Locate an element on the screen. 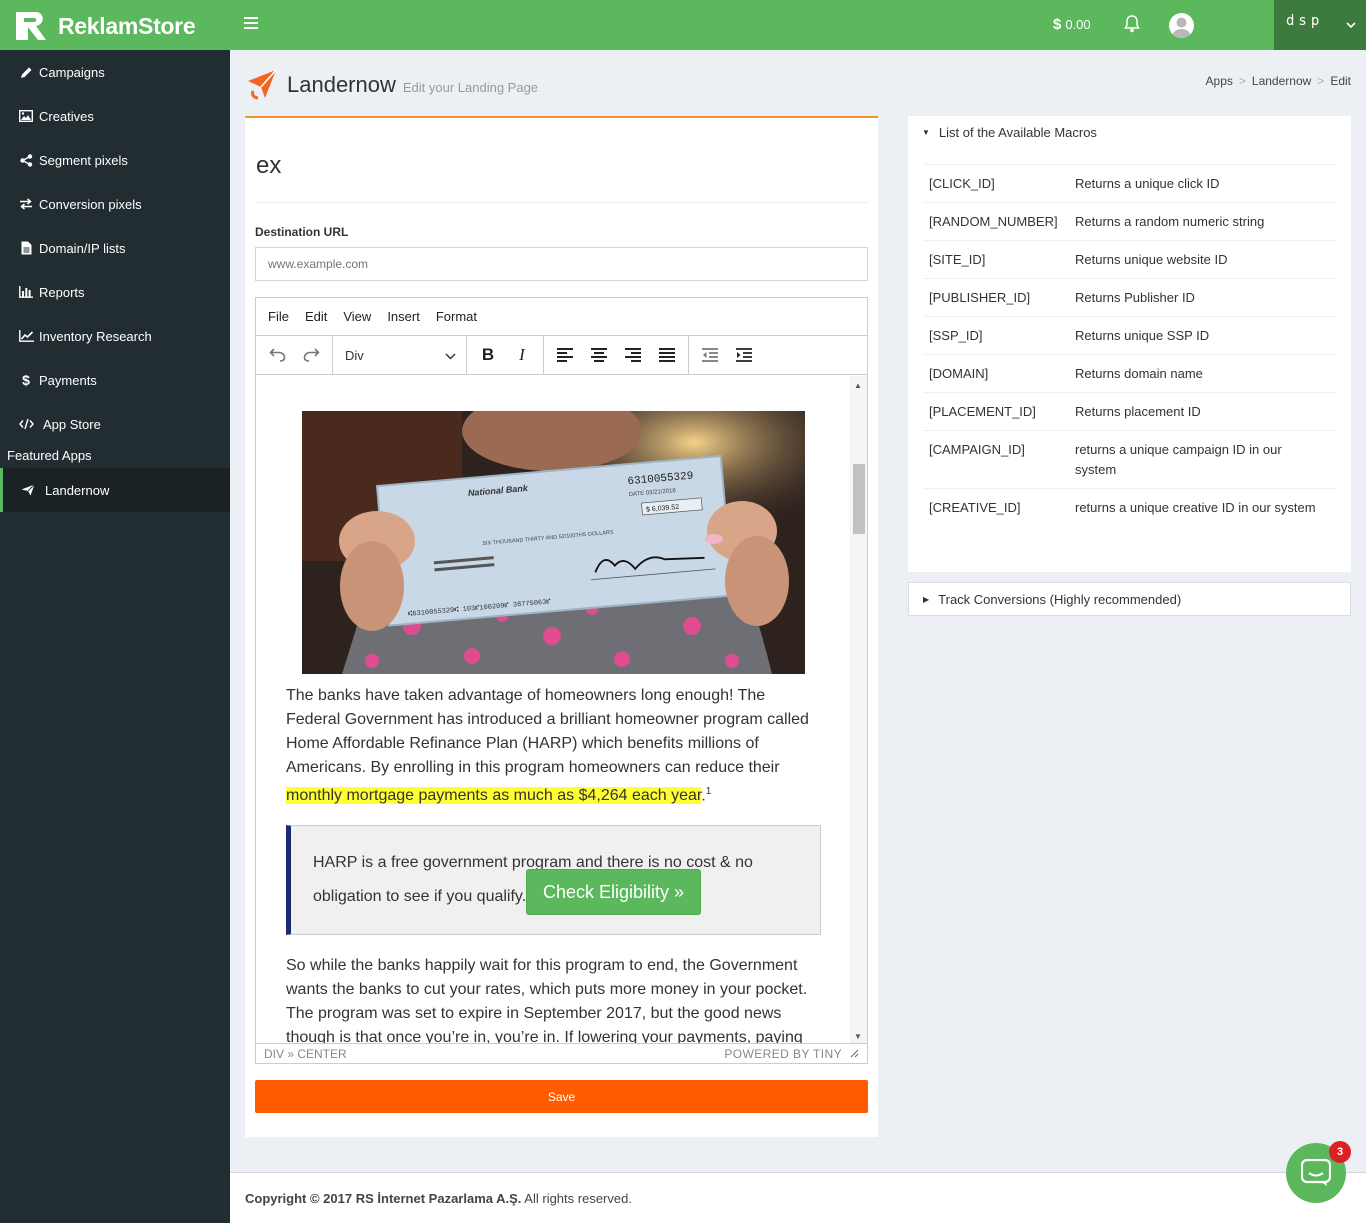  sidebar-item-label: App Store is located at coordinates (72, 424).